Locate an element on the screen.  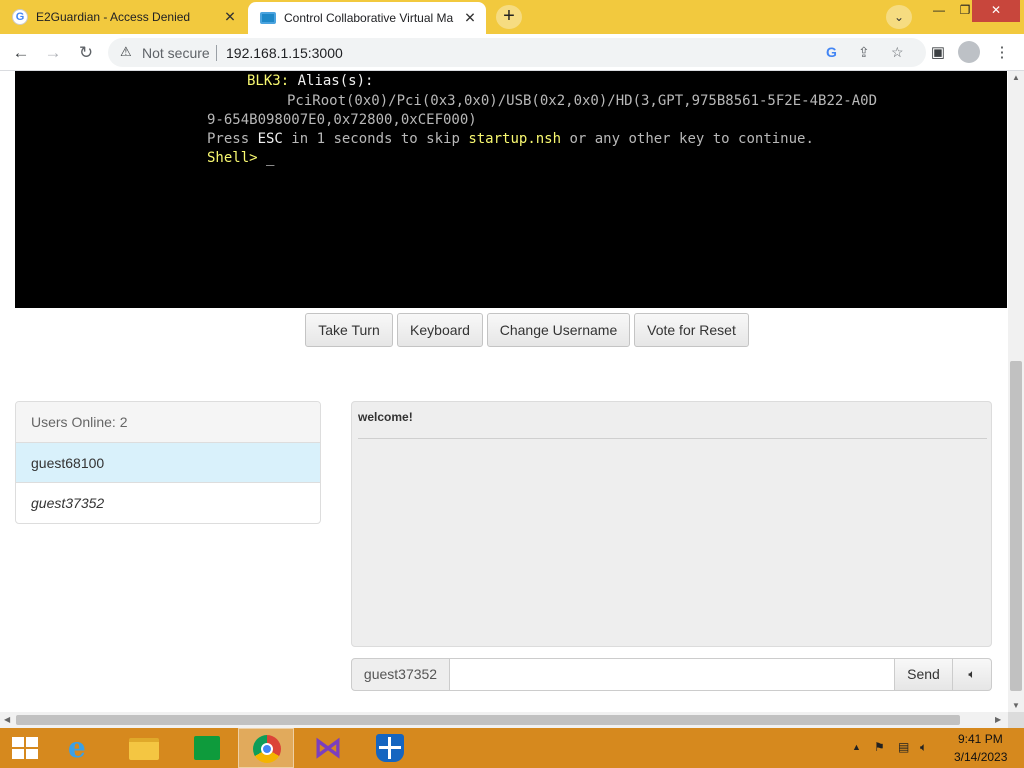
back-arrow-icon: ← is located at coordinates (21, 53).